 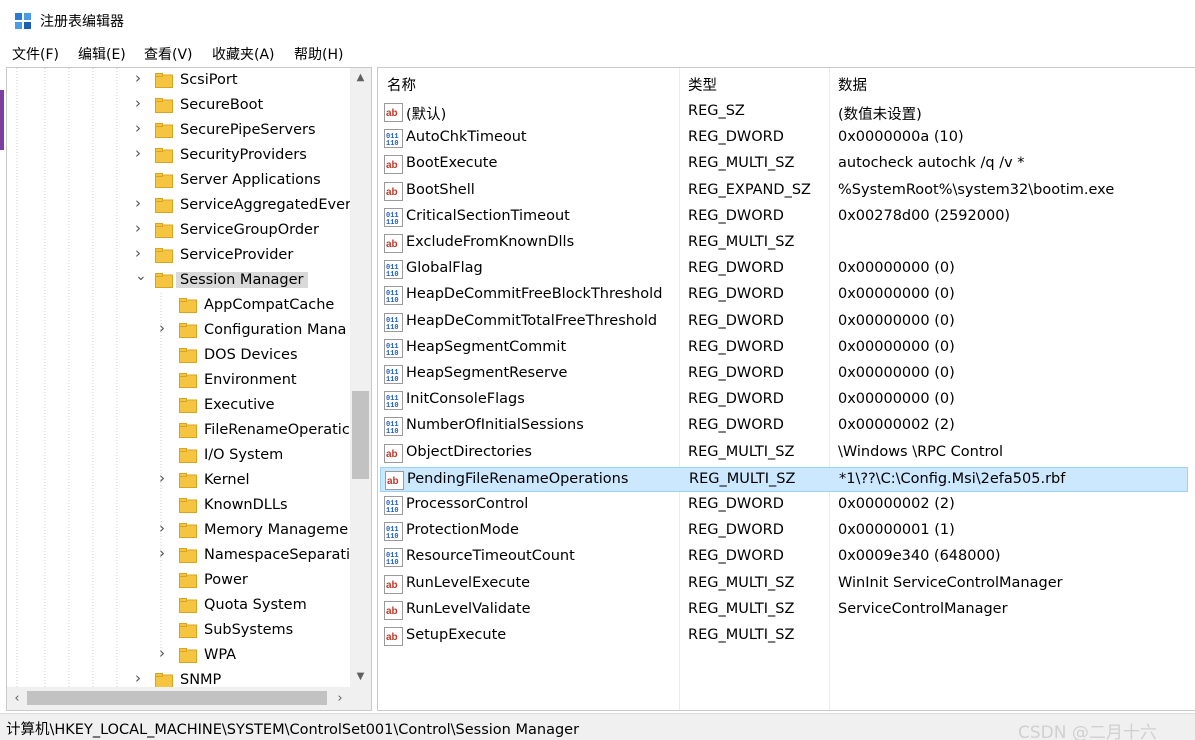 I want to click on value-name: HeapSegmentReserve, so click(x=487, y=373).